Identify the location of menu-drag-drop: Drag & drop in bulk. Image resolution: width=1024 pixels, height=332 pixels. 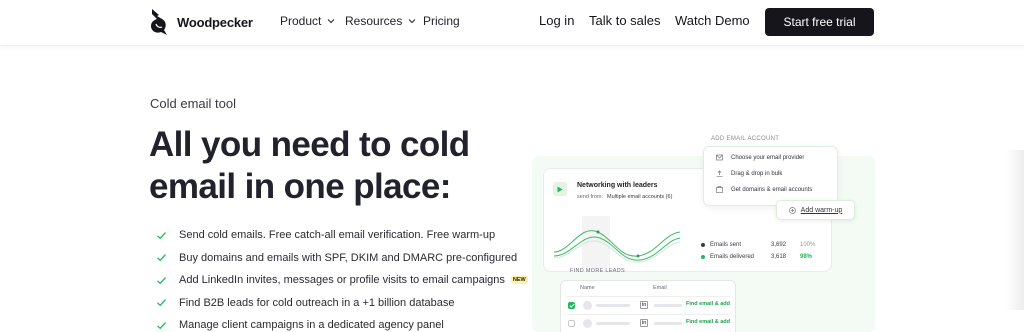
(749, 173).